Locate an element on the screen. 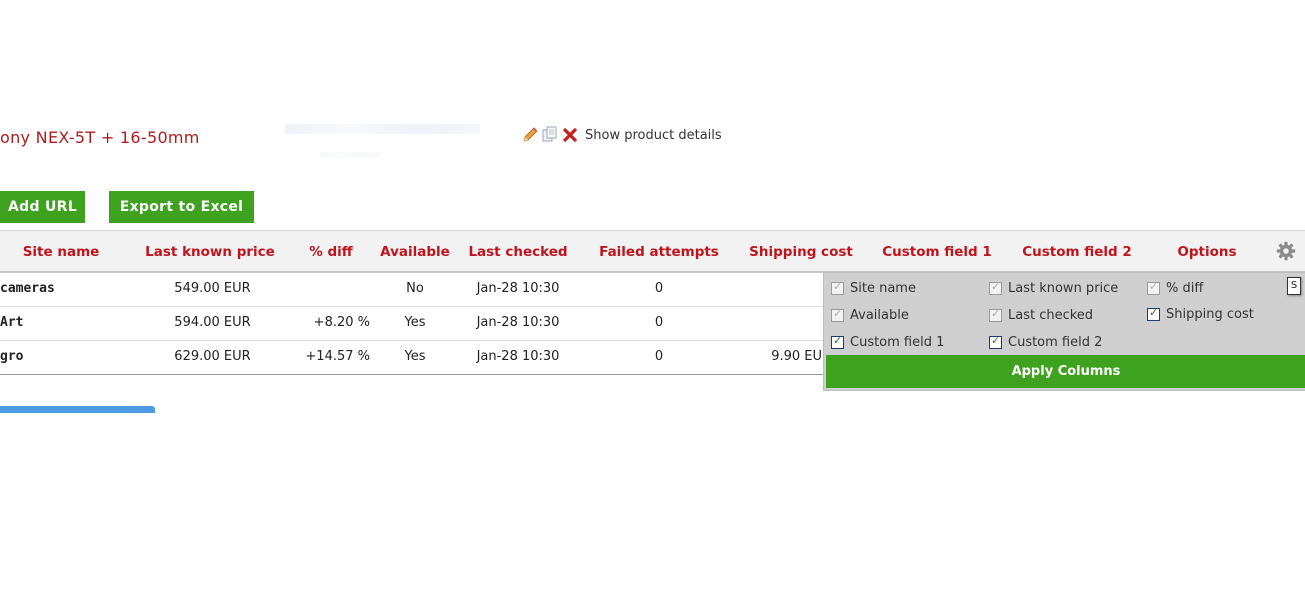  pencil-icon is located at coordinates (530, 135).